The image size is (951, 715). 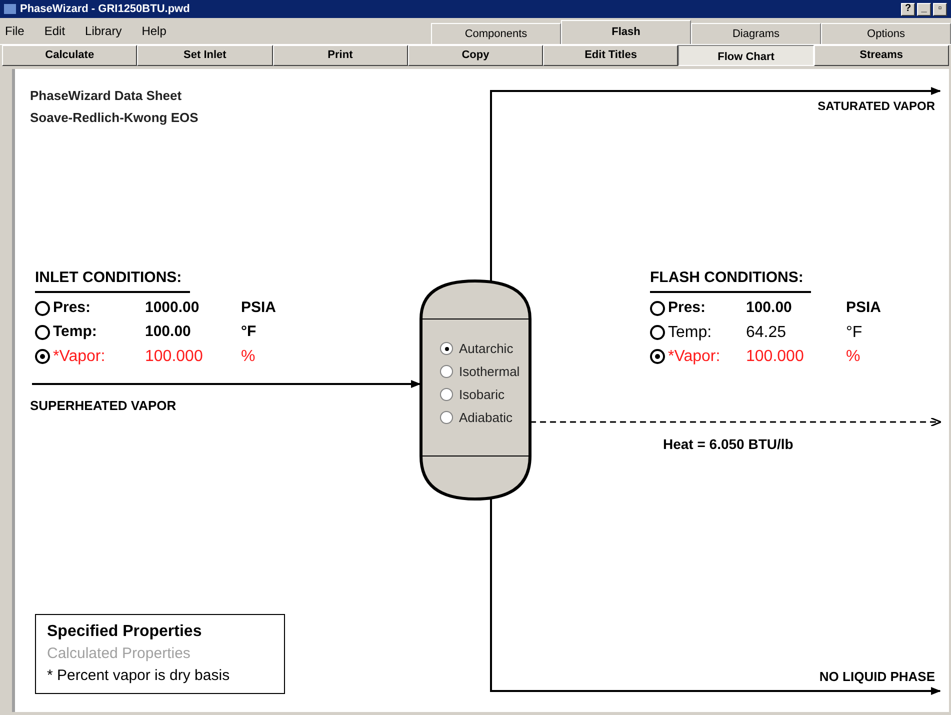 I want to click on menu-item: Edit, so click(x=55, y=31).